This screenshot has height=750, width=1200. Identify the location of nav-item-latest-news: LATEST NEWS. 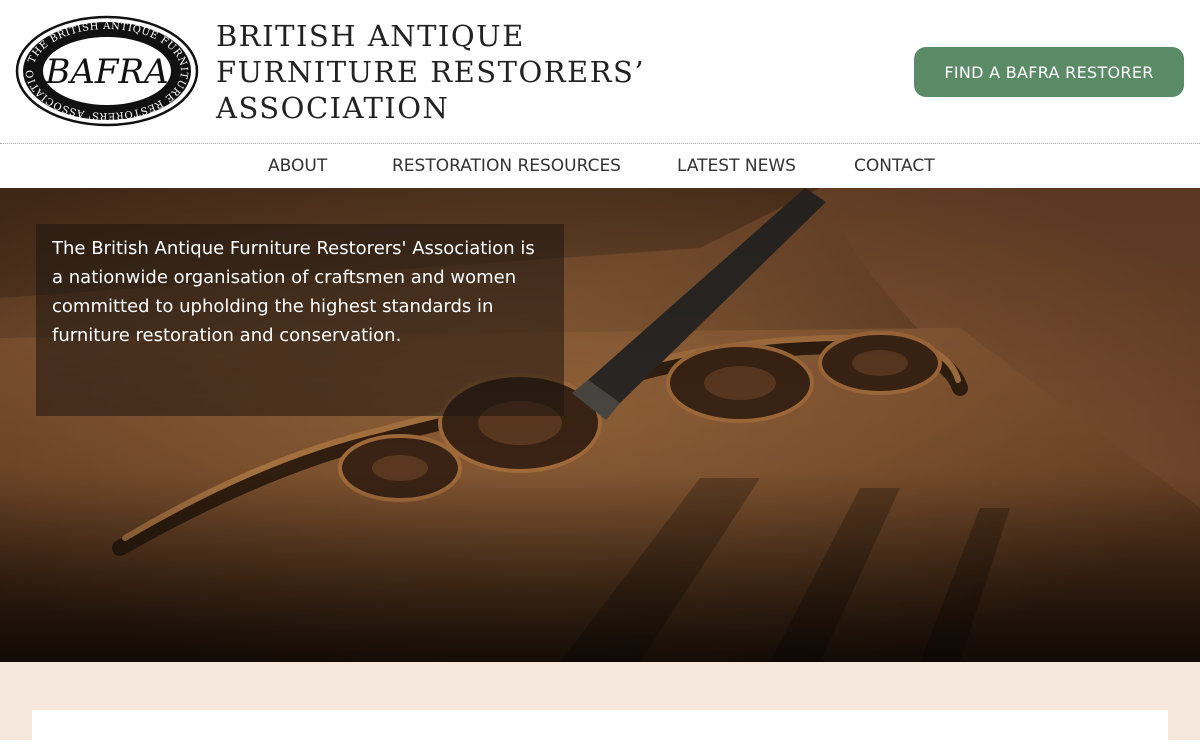
(736, 166).